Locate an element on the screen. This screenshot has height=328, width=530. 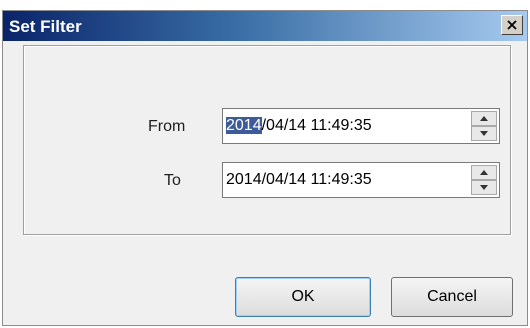
from-datetime-input: 2014/04/14 11:49:35 is located at coordinates (361, 126).